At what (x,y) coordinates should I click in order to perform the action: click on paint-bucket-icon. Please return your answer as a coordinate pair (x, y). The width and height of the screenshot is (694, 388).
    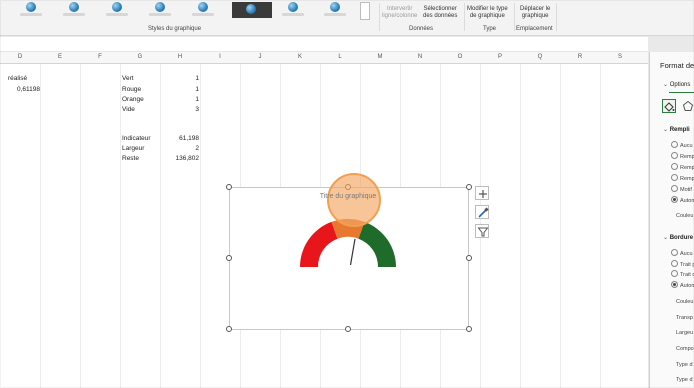
    Looking at the image, I should click on (669, 107).